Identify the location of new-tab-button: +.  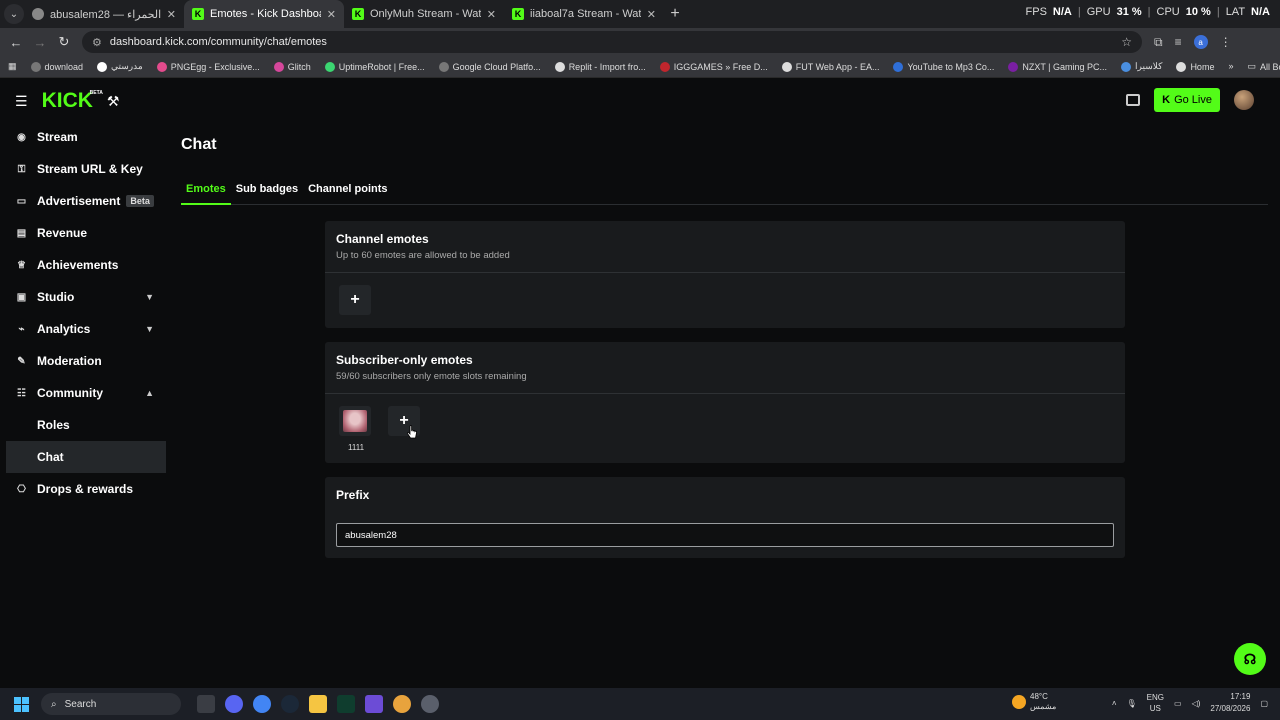
(675, 14).